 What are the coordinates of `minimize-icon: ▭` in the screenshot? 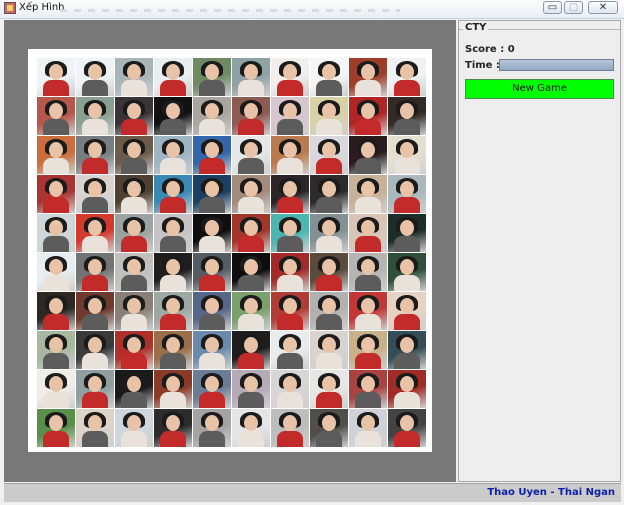 It's located at (552, 7).